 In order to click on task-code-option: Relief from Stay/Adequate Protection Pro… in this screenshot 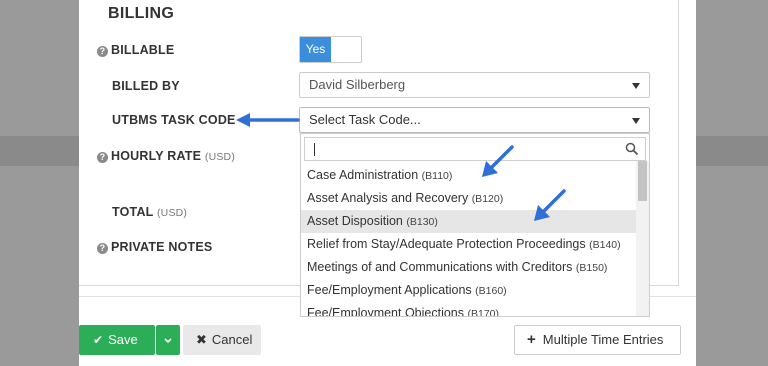, I will do `click(468, 244)`.